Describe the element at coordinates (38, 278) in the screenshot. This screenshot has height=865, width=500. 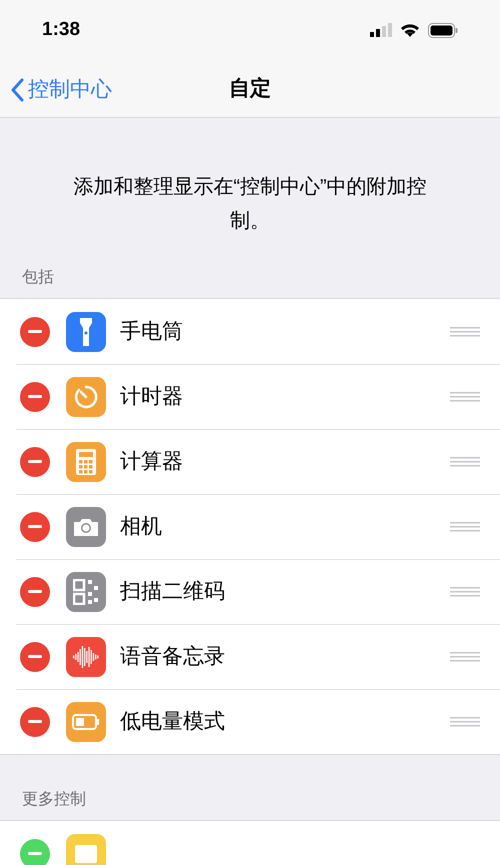
I see `section-header: 包括` at that location.